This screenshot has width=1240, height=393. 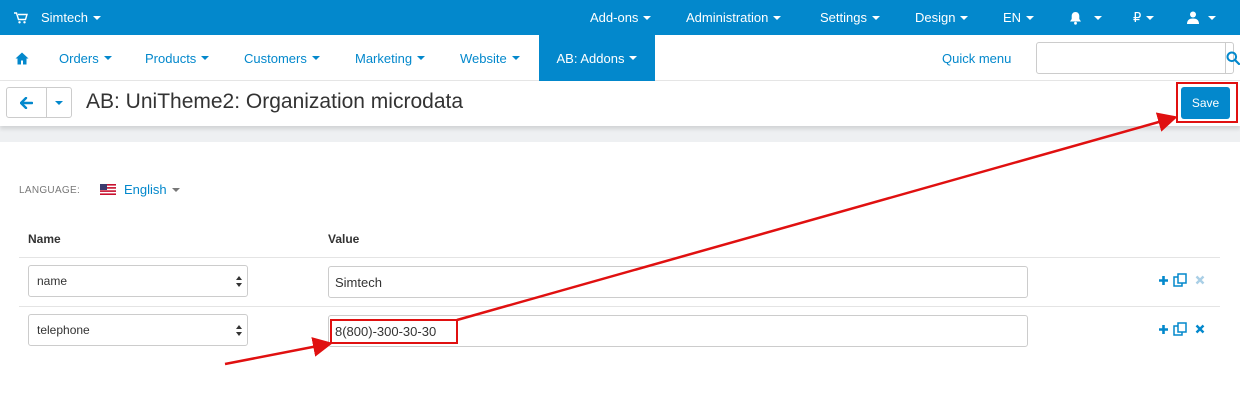 I want to click on title-bar: AB: UniTheme2: Organization microdata, so click(x=620, y=103).